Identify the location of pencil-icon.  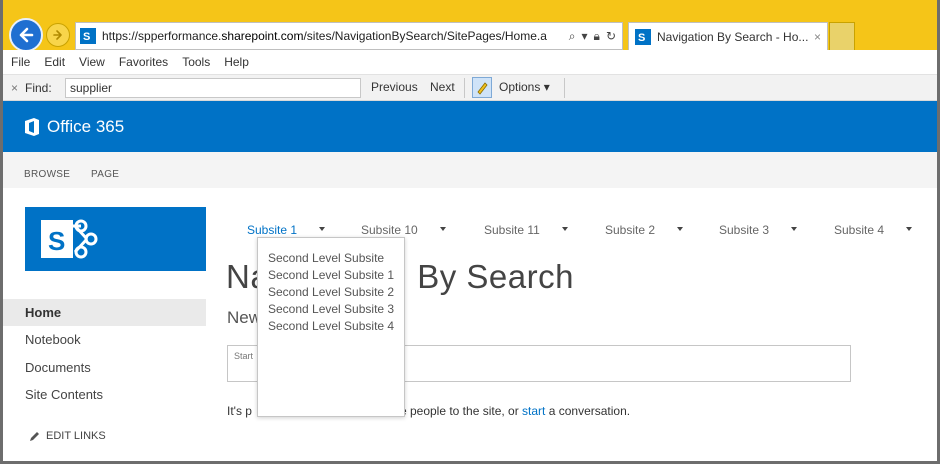
(34, 436).